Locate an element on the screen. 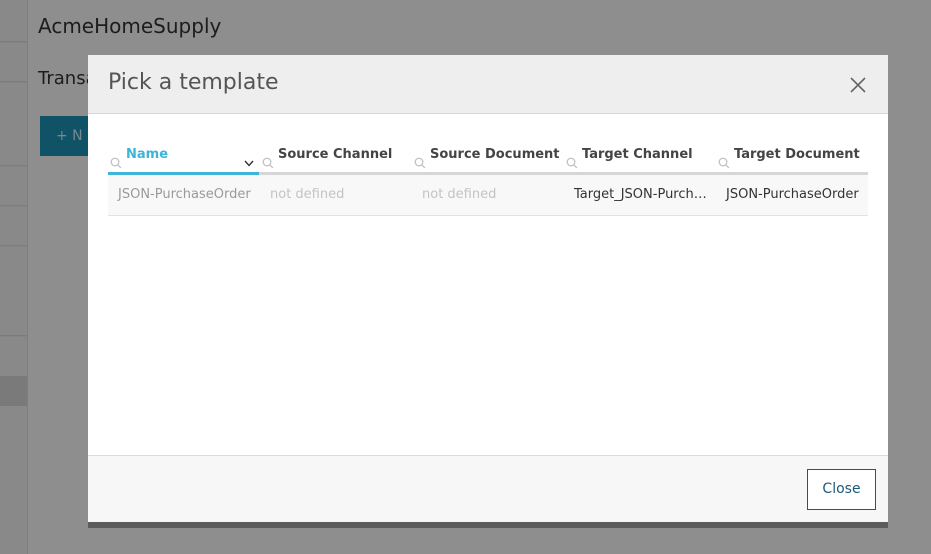  column-header-name: Name is located at coordinates (183, 155).